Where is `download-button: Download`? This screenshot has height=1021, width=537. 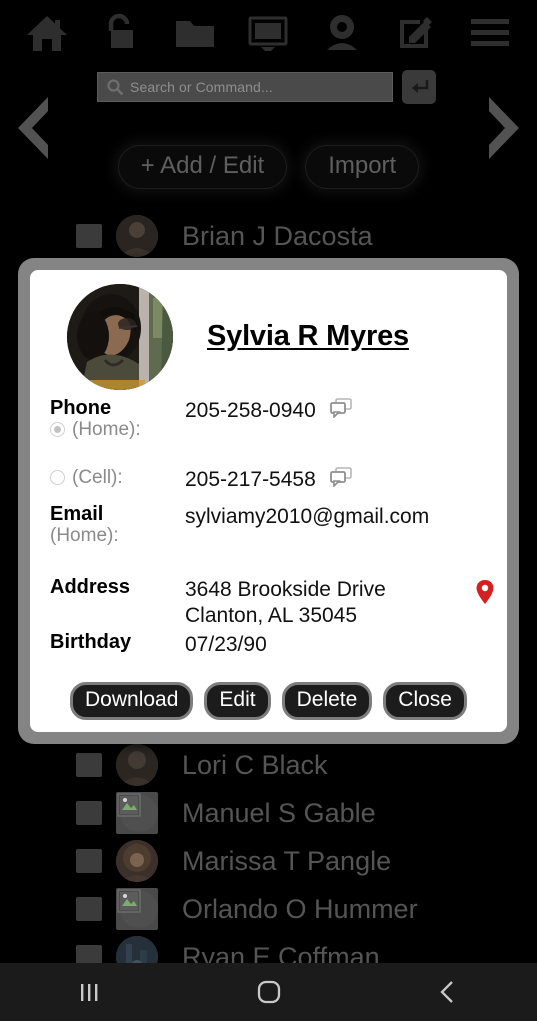
download-button: Download is located at coordinates (132, 700).